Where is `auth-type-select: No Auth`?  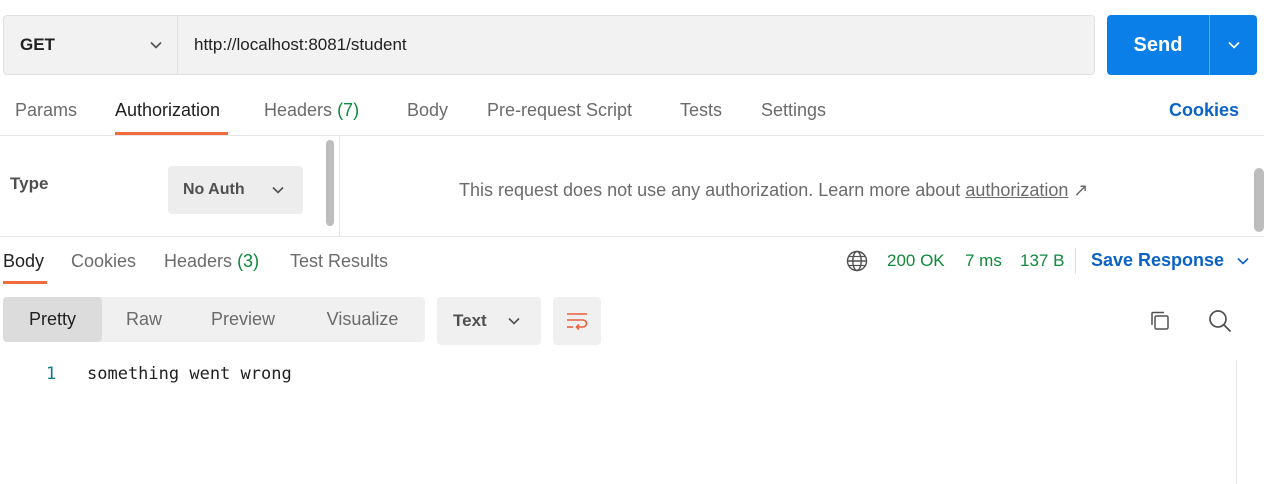 auth-type-select: No Auth is located at coordinates (235, 190).